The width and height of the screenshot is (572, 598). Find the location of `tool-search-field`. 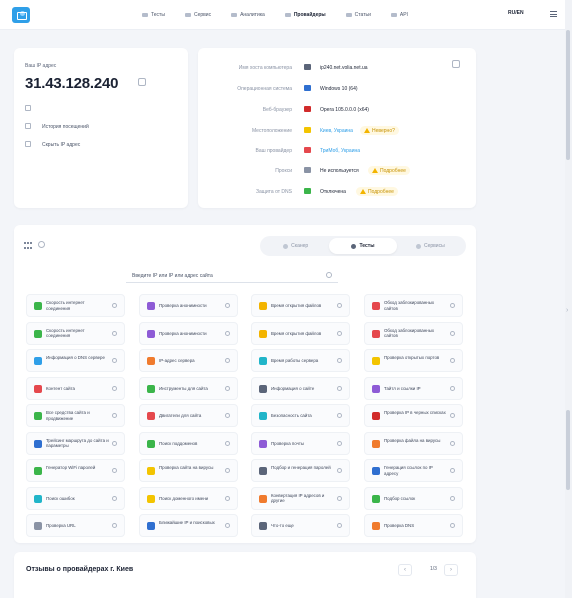

tool-search-field is located at coordinates (232, 276).